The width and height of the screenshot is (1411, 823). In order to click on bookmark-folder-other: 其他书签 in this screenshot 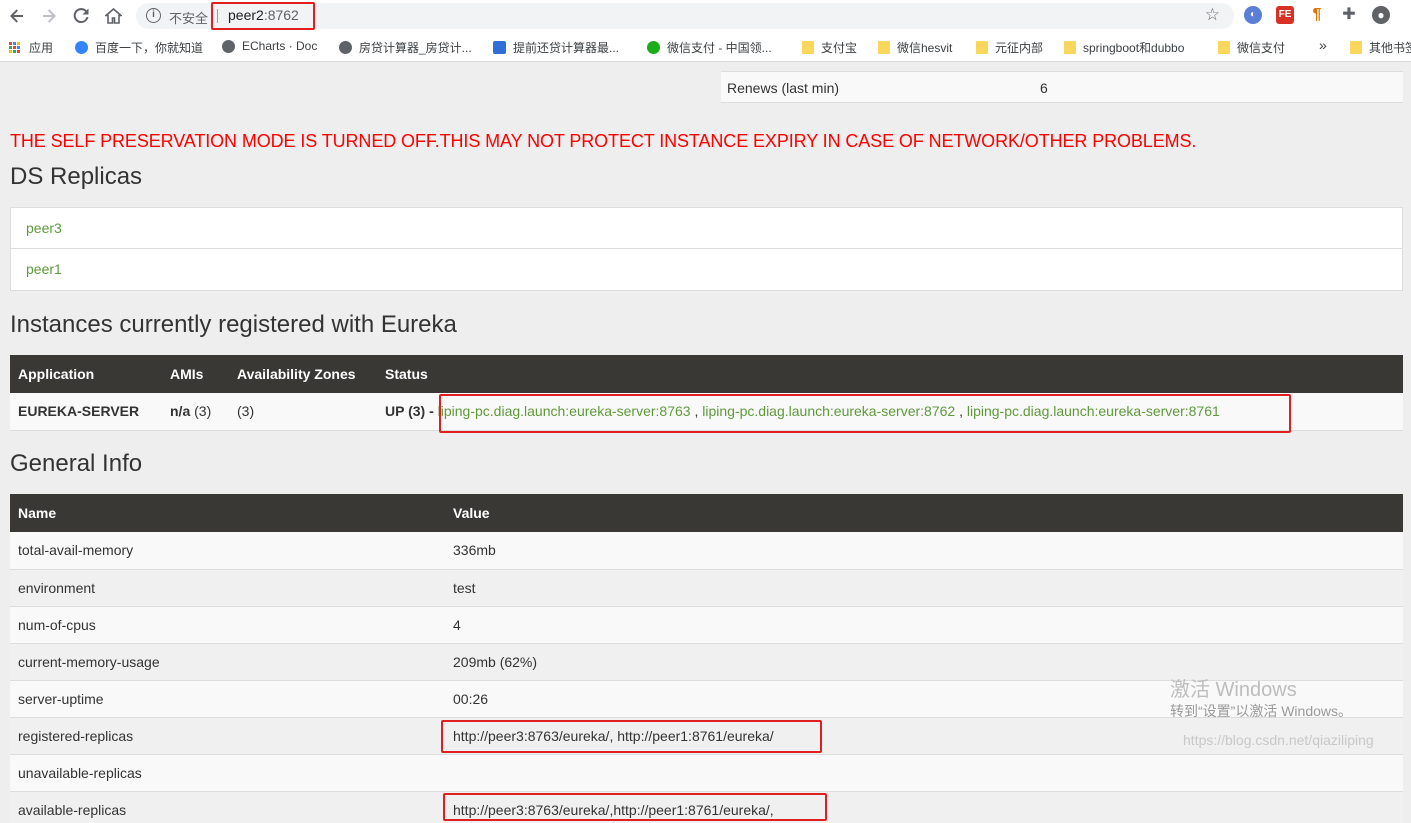, I will do `click(1380, 47)`.